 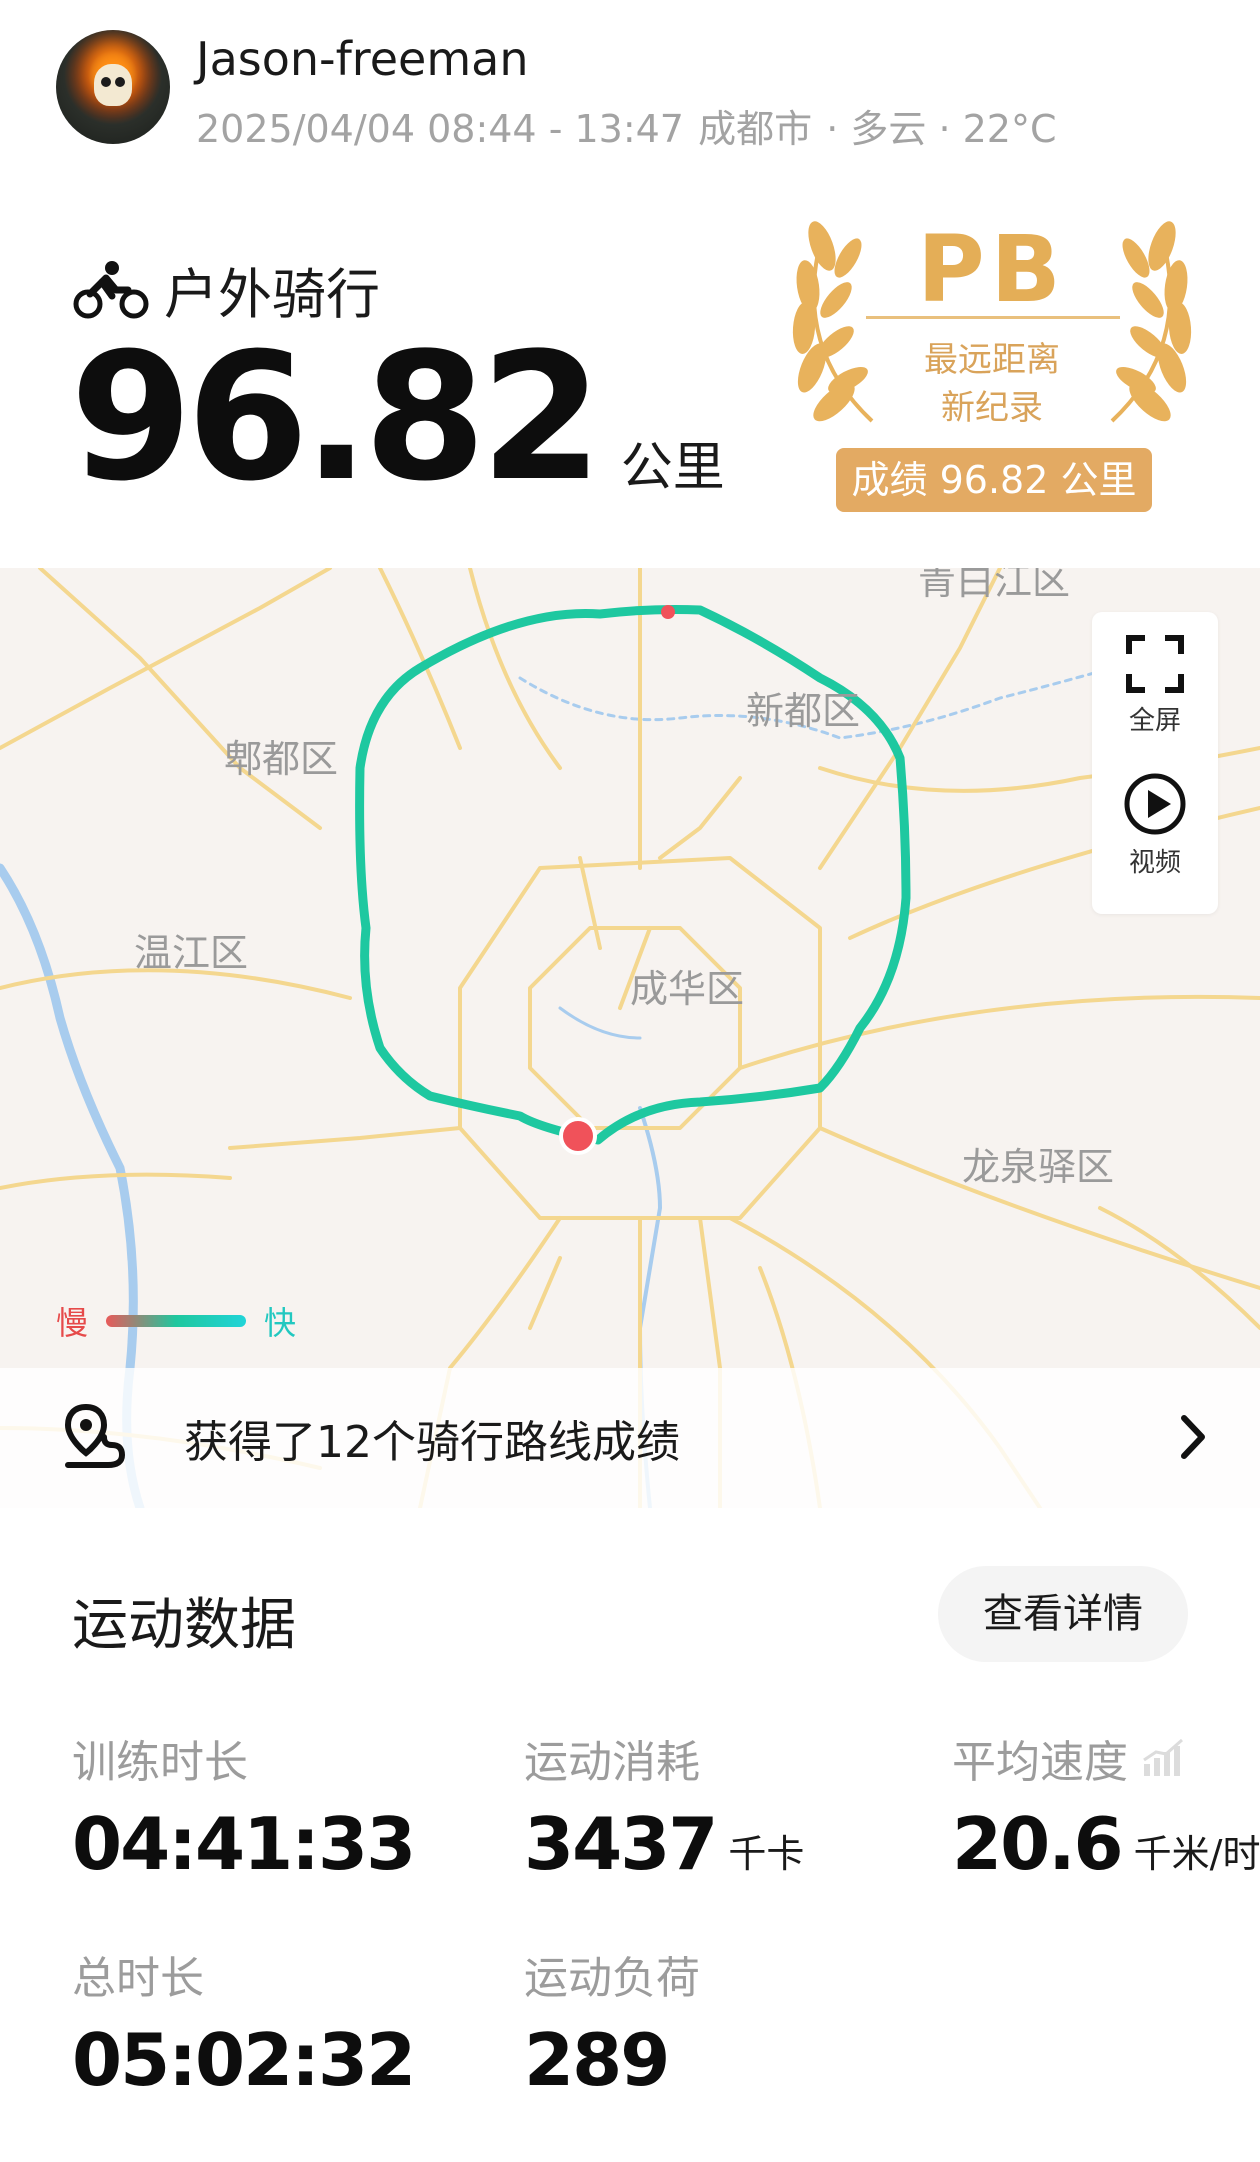 I want to click on pb-subtitle-2: 新纪录, so click(x=992, y=408).